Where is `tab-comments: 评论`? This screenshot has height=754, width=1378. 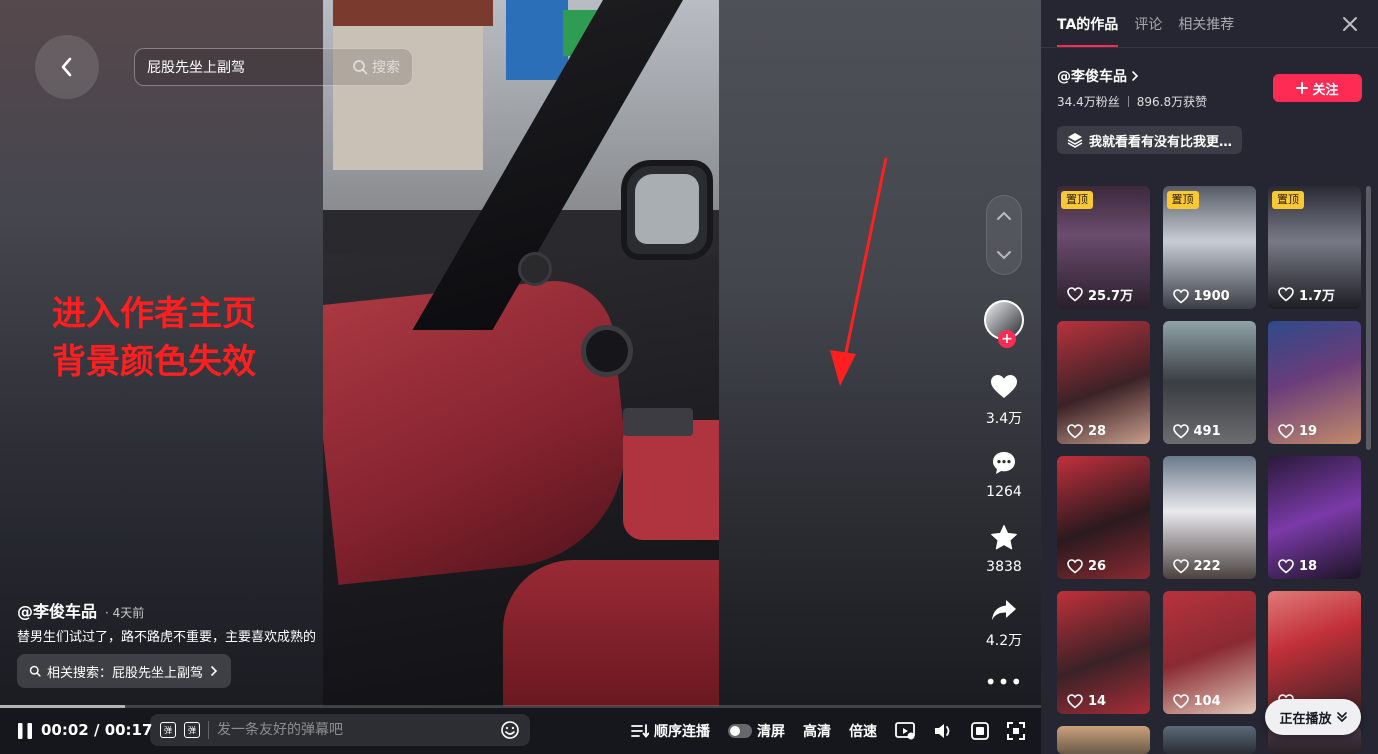 tab-comments: 评论 is located at coordinates (1148, 24).